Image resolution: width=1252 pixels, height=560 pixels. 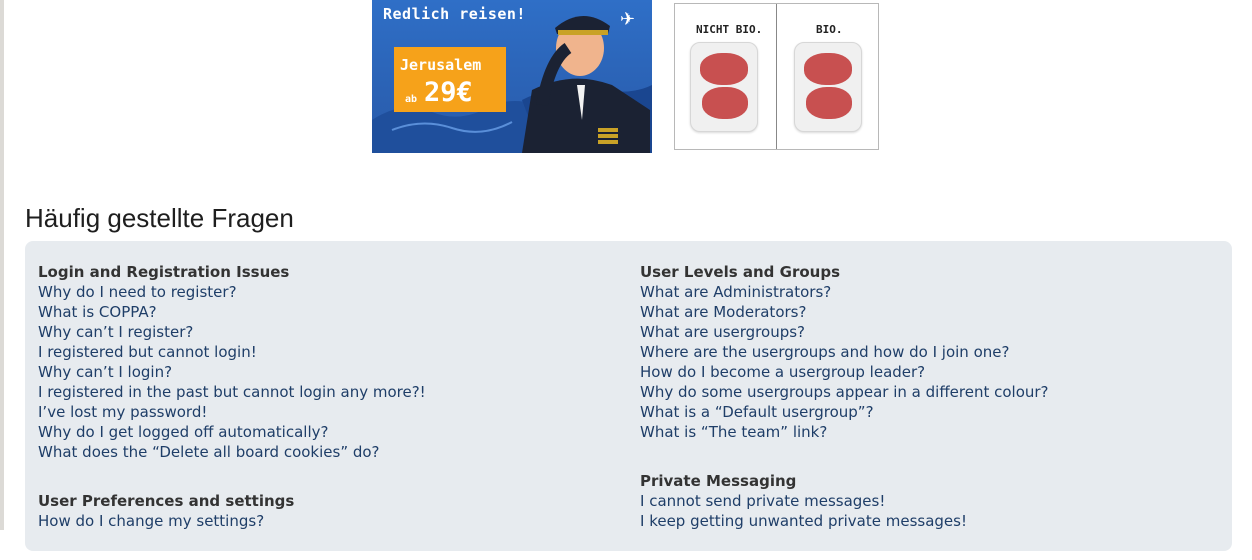 I want to click on faq-section-heading: Private Messaging, so click(x=718, y=481).